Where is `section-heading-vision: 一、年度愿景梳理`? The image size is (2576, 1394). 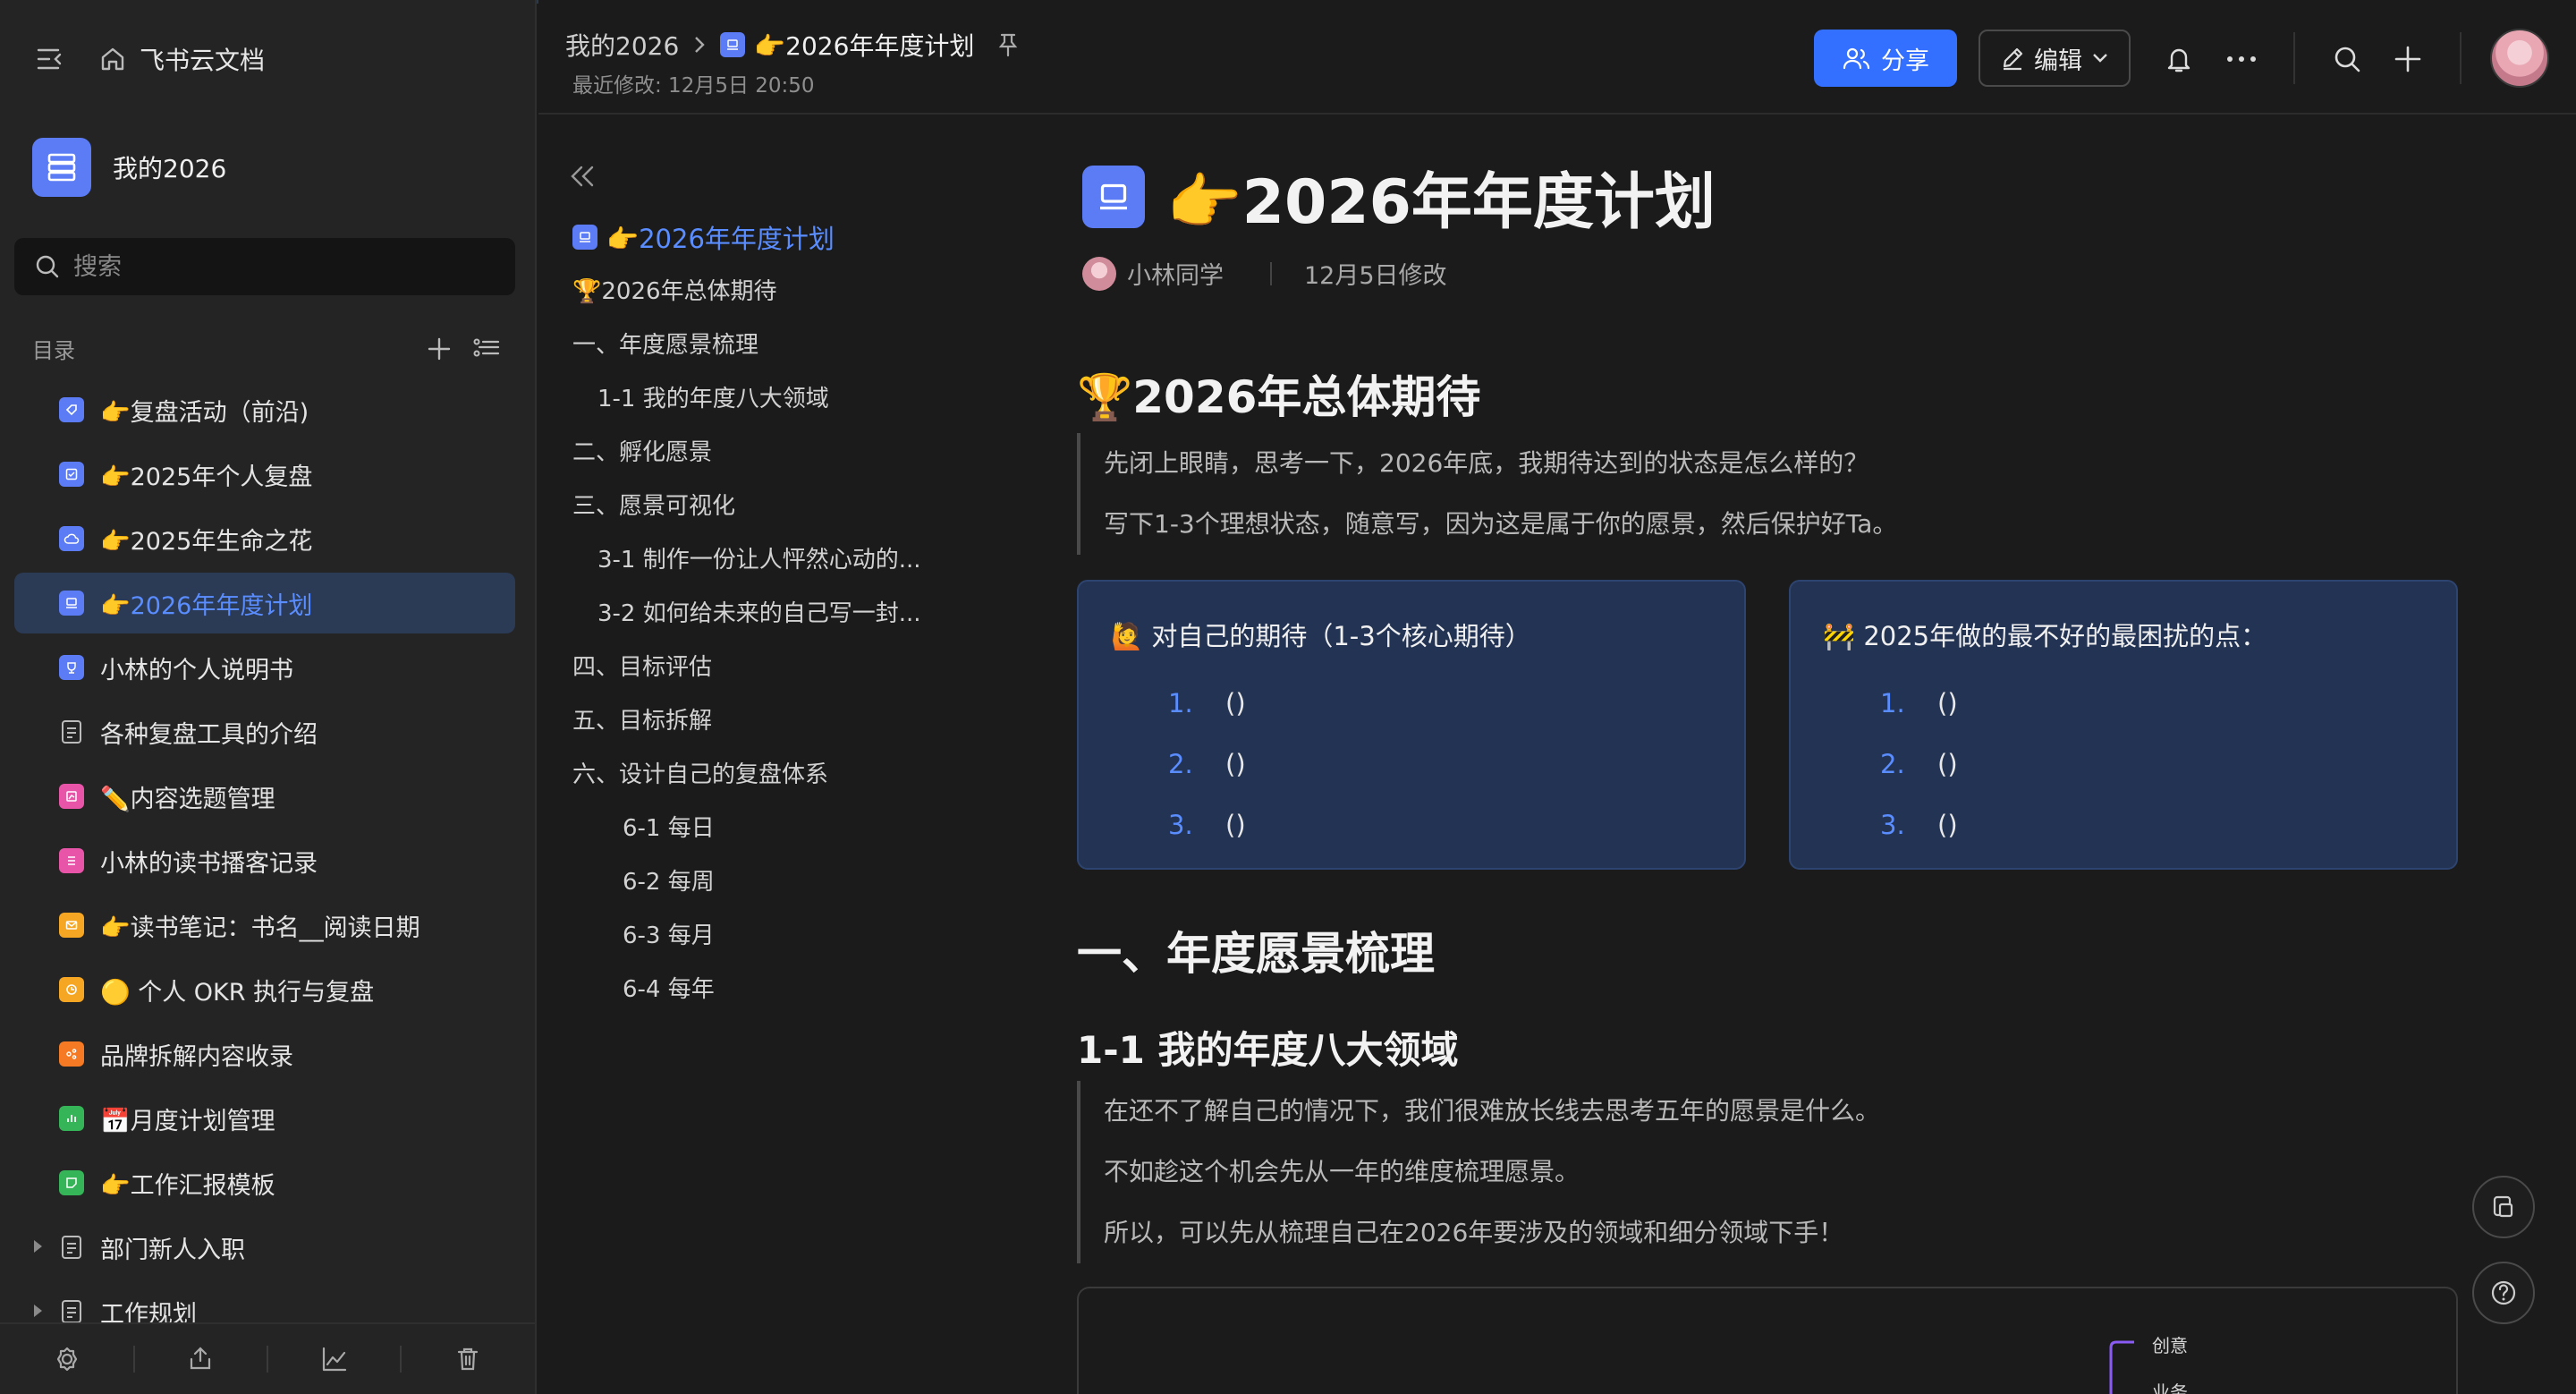
section-heading-vision: 一、年度愿景梳理 is located at coordinates (1256, 950).